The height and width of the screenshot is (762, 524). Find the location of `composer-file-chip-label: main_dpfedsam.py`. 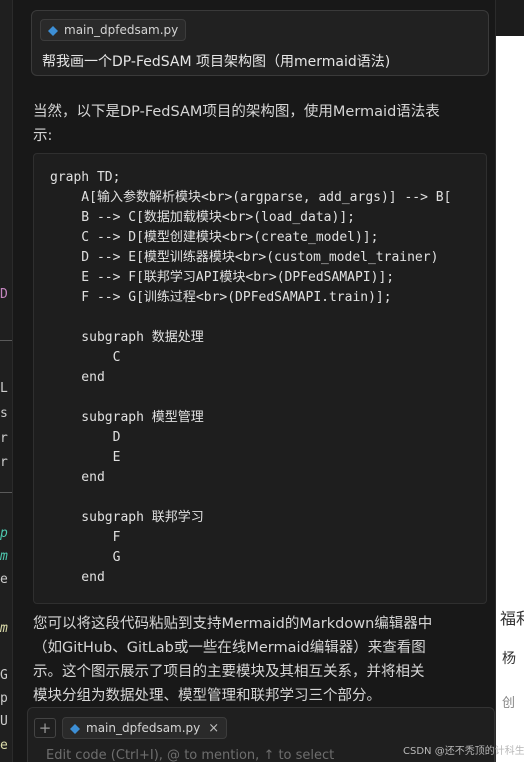

composer-file-chip-label: main_dpfedsam.py is located at coordinates (143, 728).